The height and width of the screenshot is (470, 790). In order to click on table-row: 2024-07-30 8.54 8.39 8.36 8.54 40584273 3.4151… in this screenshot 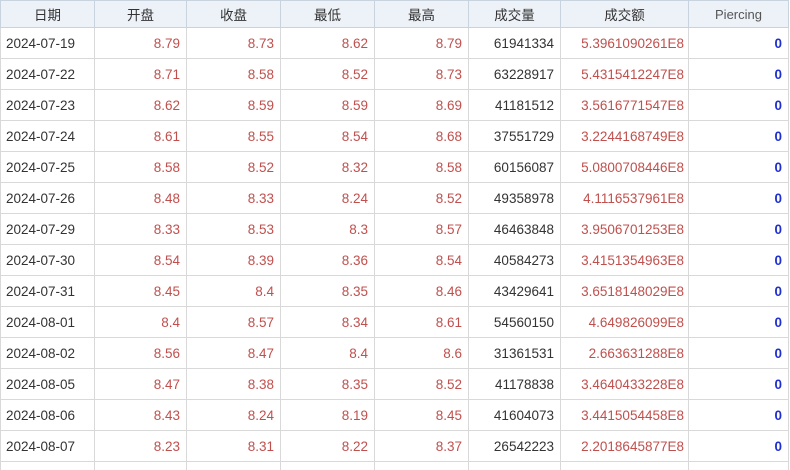, I will do `click(394, 260)`.